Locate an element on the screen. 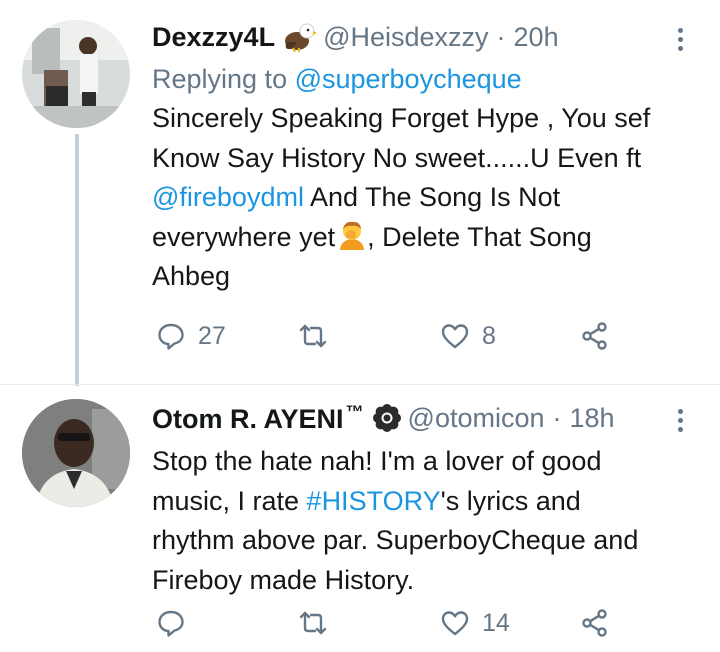 The height and width of the screenshot is (652, 720). tweet-text-segment: 's lyrics and is located at coordinates (510, 500).